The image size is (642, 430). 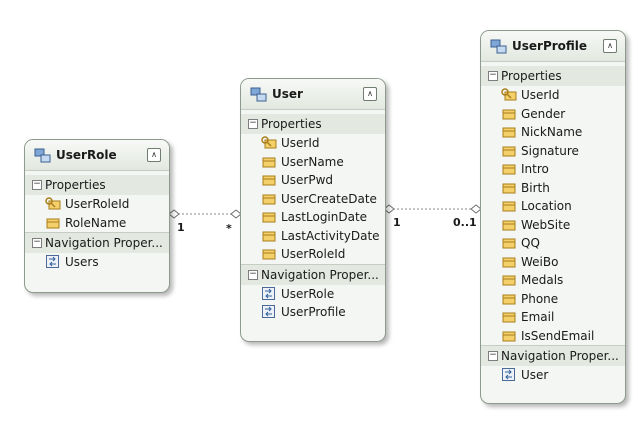 What do you see at coordinates (308, 293) in the screenshot?
I see `navigation-label: UserRole` at bounding box center [308, 293].